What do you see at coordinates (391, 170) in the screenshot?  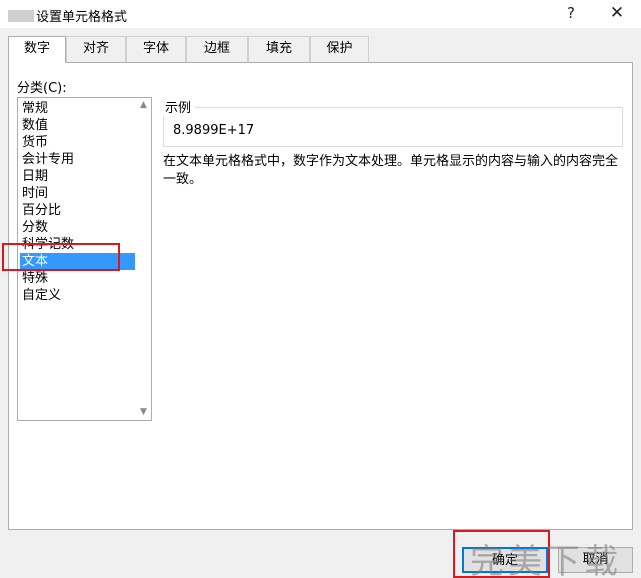 I see `format-description: 在文本单元格格式中，数字作为文本处理。单元格显示的内容与输入的内容完全一致。` at bounding box center [391, 170].